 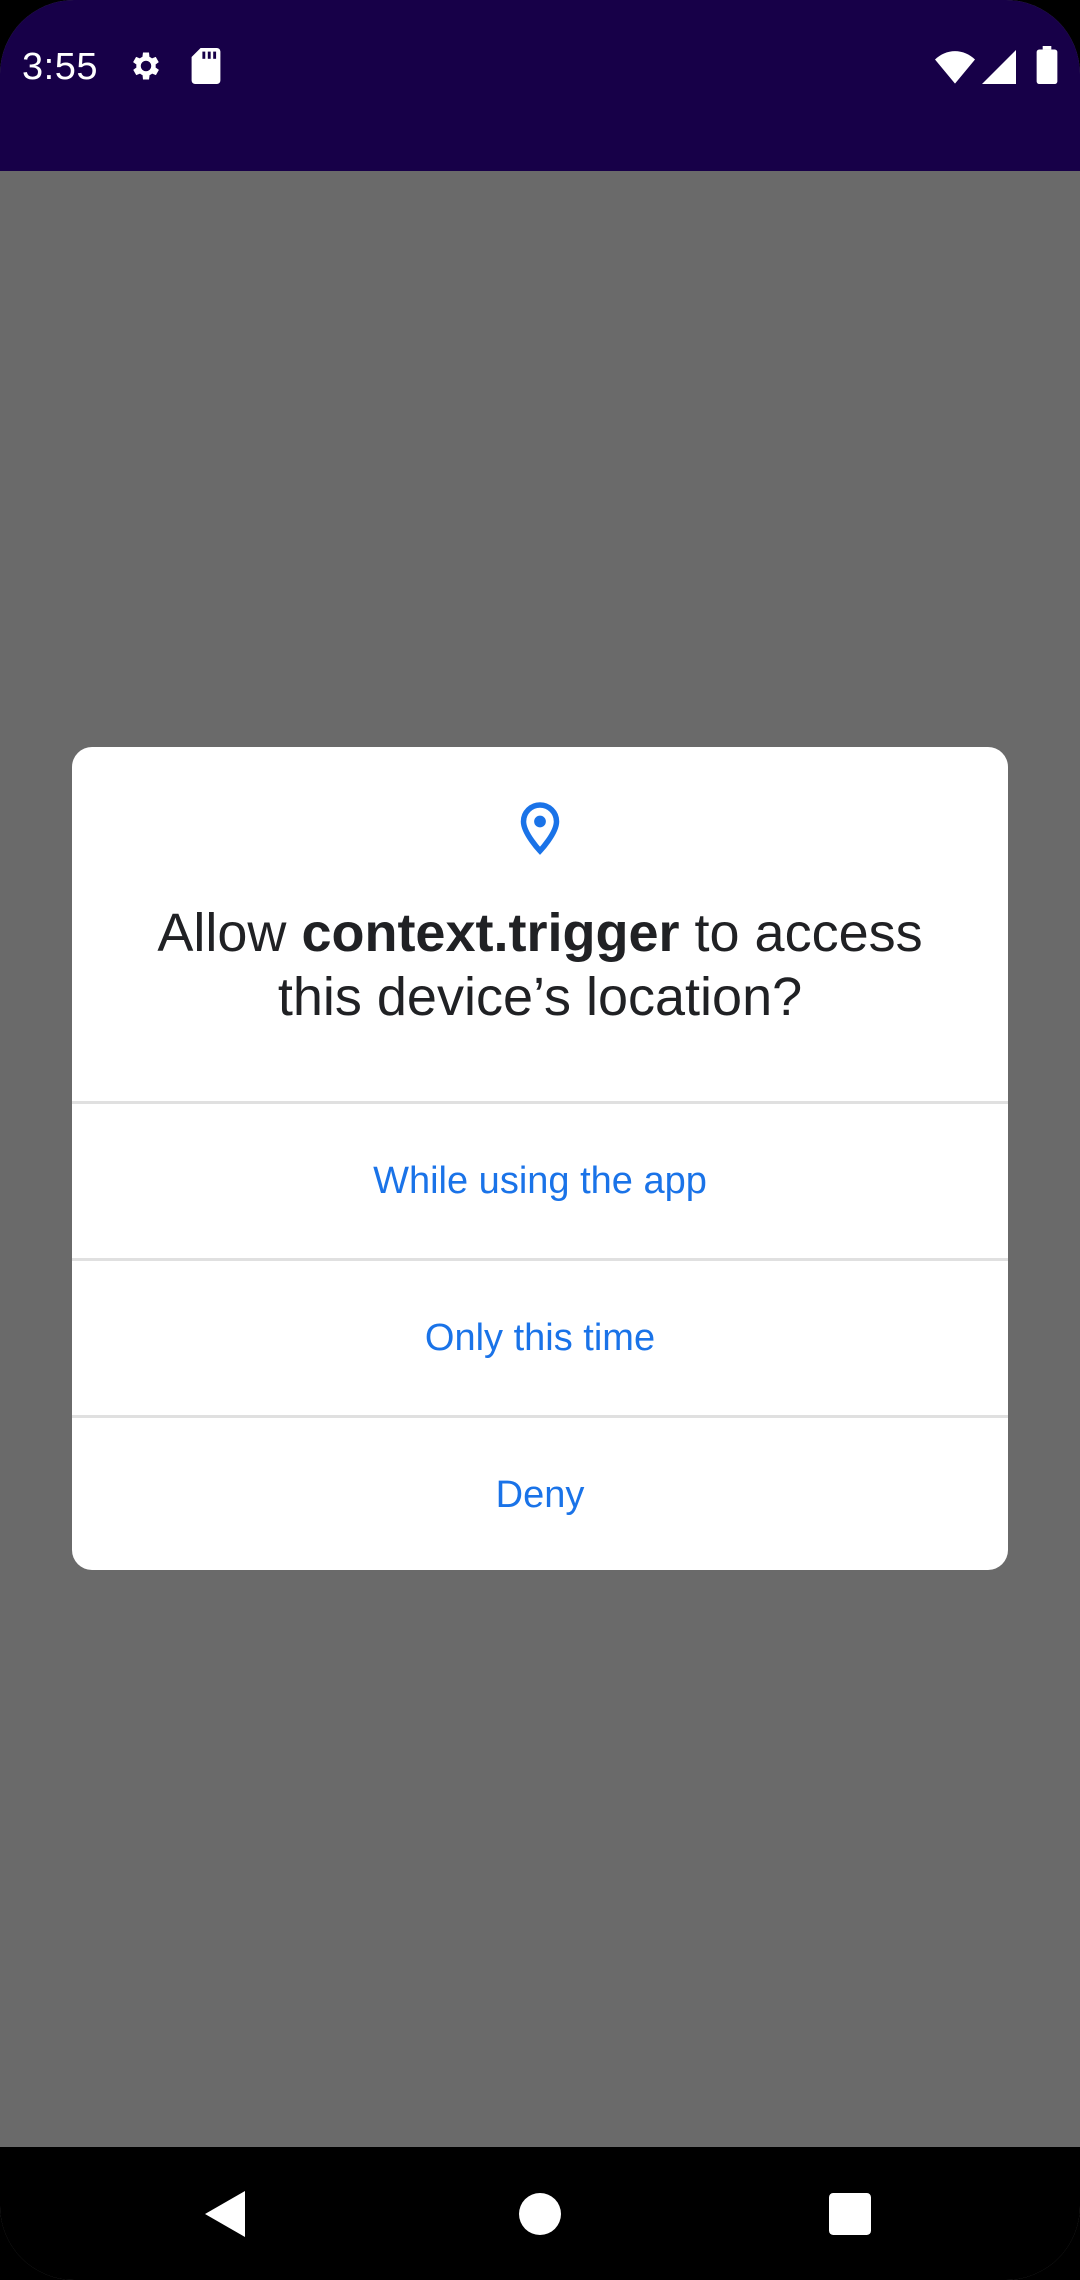 I want to click on recents-icon, so click(x=850, y=2214).